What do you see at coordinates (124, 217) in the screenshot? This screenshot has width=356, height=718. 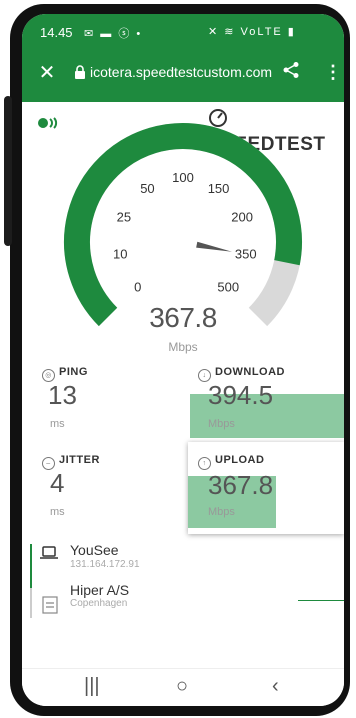 I see `gauge-tick-label: 25` at bounding box center [124, 217].